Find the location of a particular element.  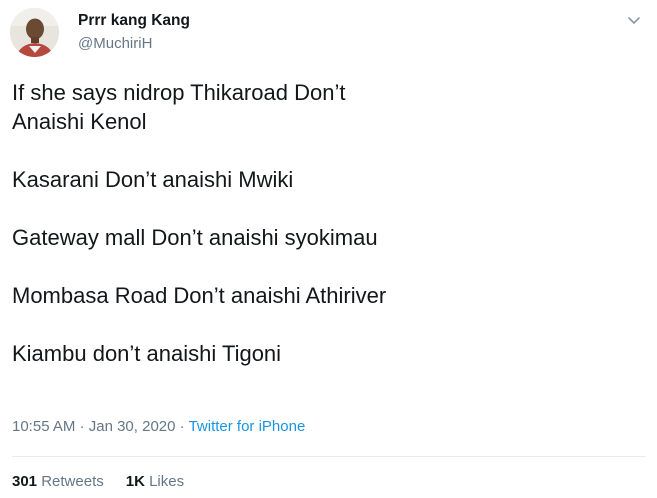

tweet-source-link: Twitter for iPhone is located at coordinates (247, 426).